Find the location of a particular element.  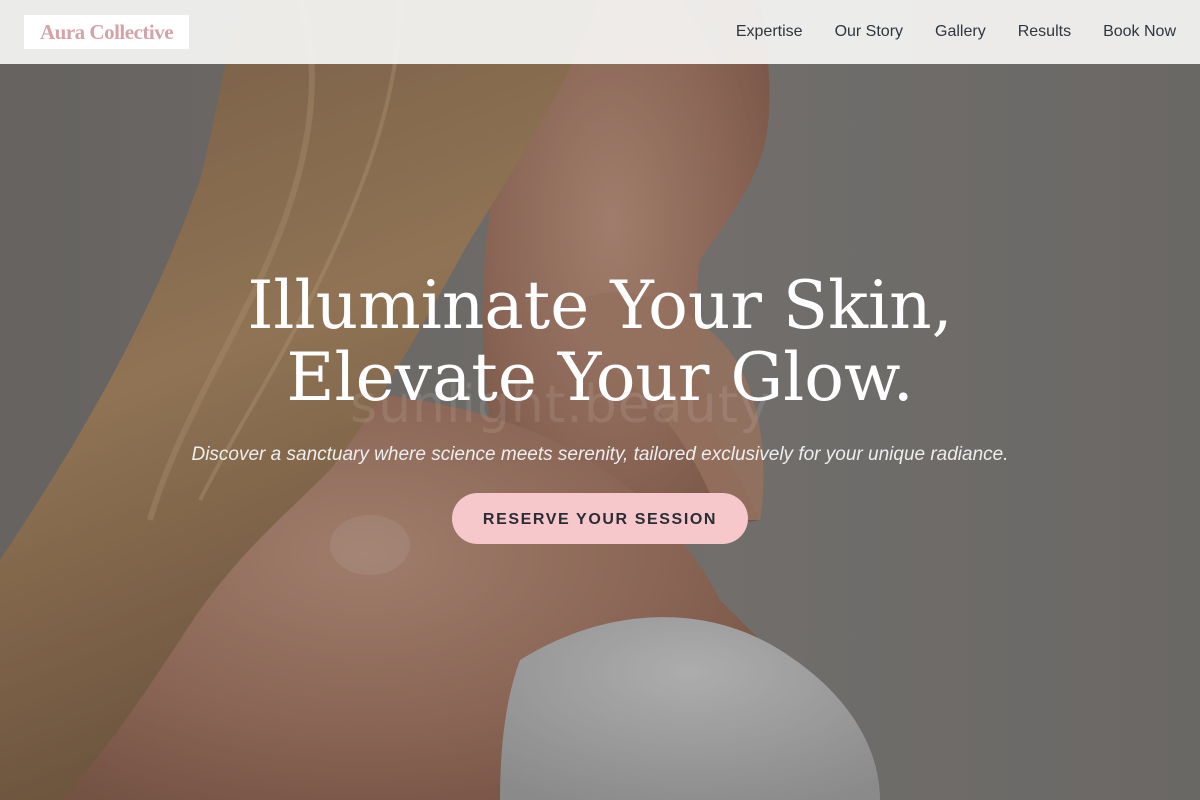

hero-headline-line-2: Elevate Your Glow. is located at coordinates (600, 377).